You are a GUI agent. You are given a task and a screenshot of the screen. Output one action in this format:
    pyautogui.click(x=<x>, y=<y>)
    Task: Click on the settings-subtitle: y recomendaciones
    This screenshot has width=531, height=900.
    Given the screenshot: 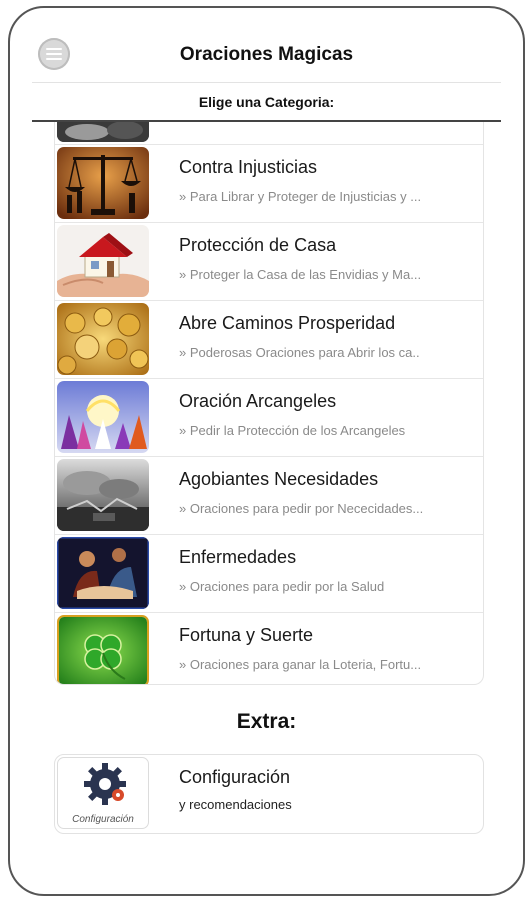 What is the action you would take?
    pyautogui.click(x=235, y=804)
    